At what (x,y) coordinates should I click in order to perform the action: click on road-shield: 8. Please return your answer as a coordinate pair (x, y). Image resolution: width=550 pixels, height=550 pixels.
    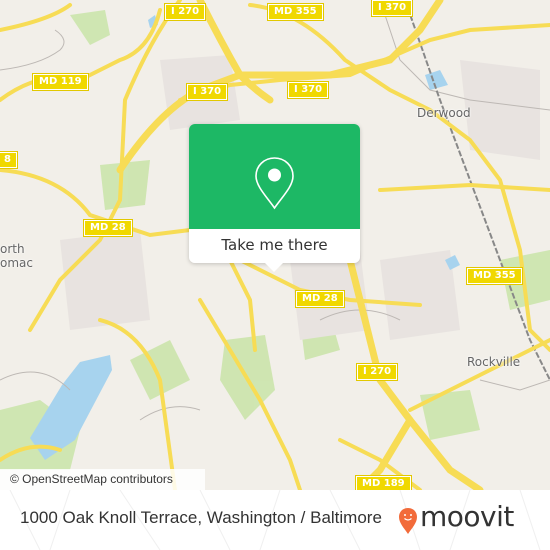
    Looking at the image, I should click on (8, 160).